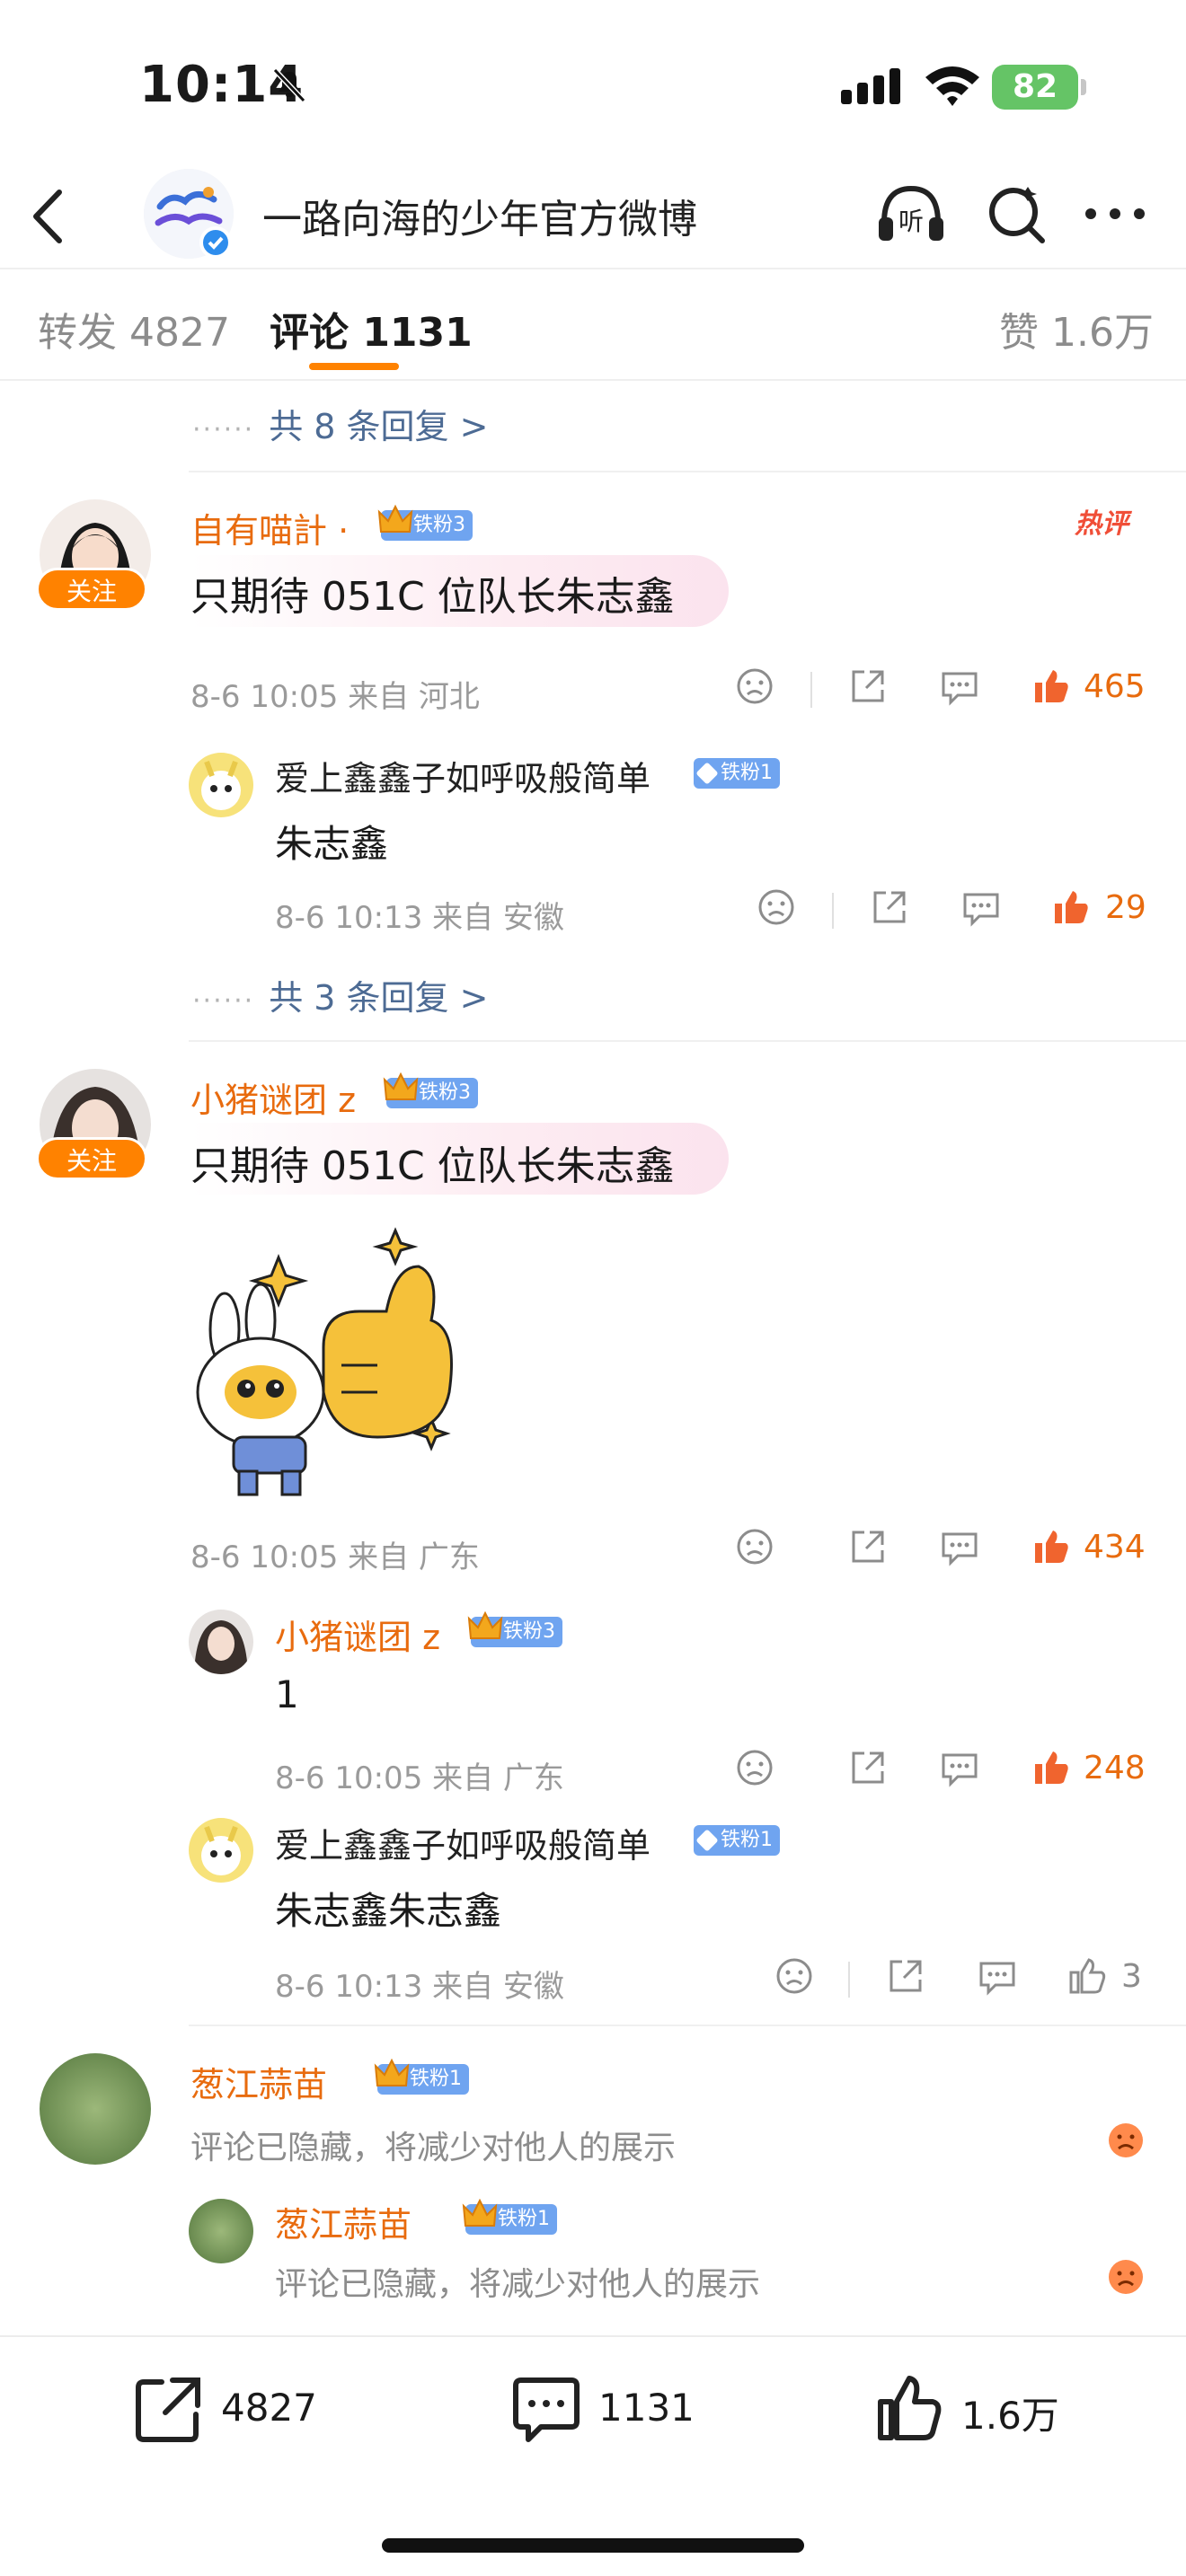 This screenshot has height=2576, width=1186. I want to click on listen-icon: 听, so click(911, 213).